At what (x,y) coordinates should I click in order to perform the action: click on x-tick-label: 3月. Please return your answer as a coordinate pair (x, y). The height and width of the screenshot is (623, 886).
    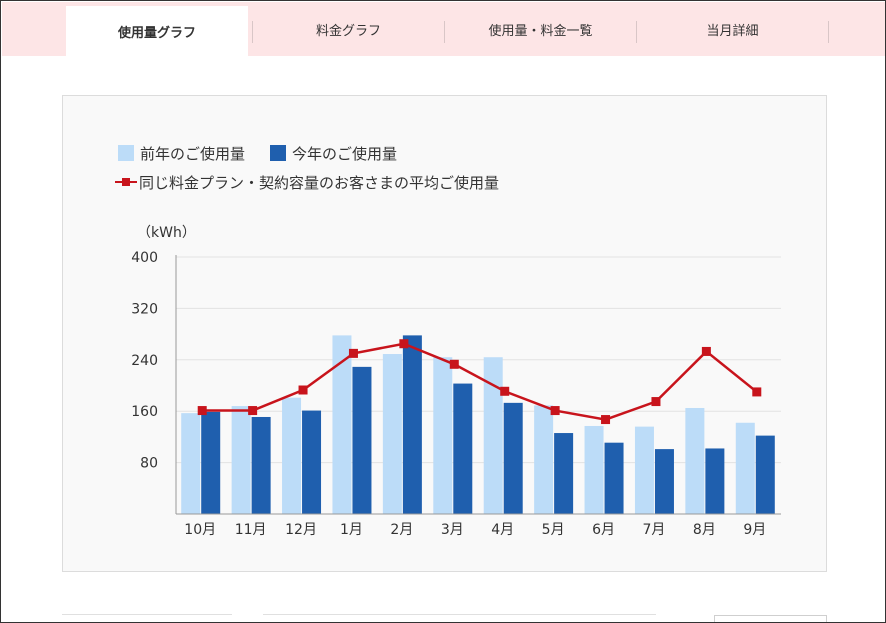
    Looking at the image, I should click on (452, 530).